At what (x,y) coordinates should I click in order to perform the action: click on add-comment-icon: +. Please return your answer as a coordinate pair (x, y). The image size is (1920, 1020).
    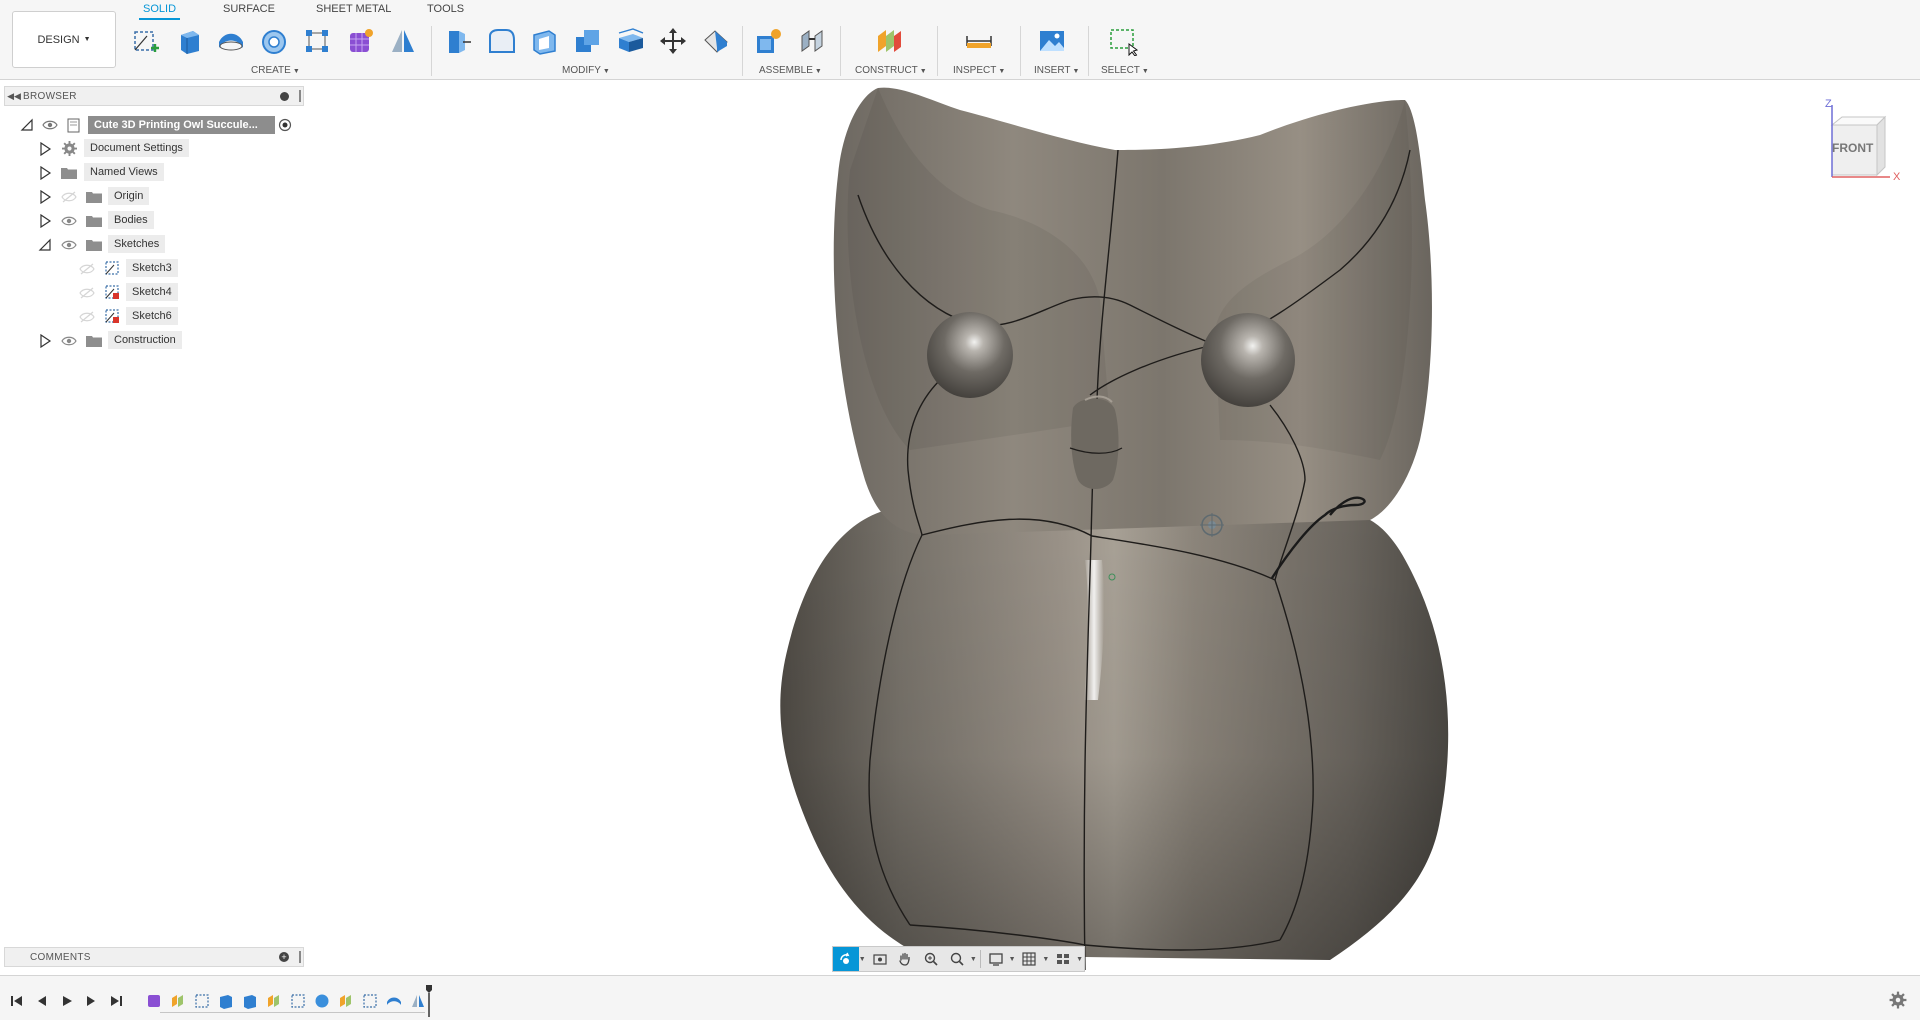
    Looking at the image, I should click on (284, 957).